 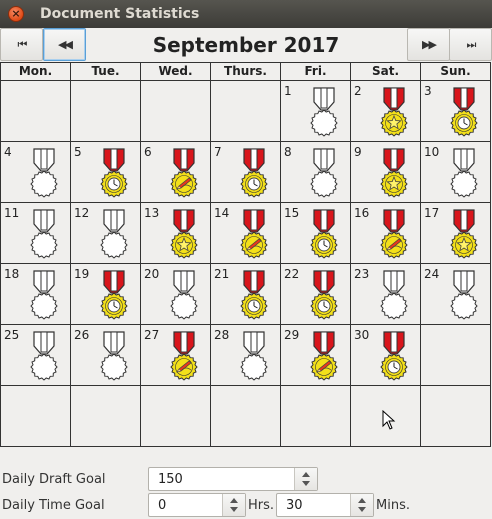 I want to click on day-cell: 21, so click(x=246, y=294).